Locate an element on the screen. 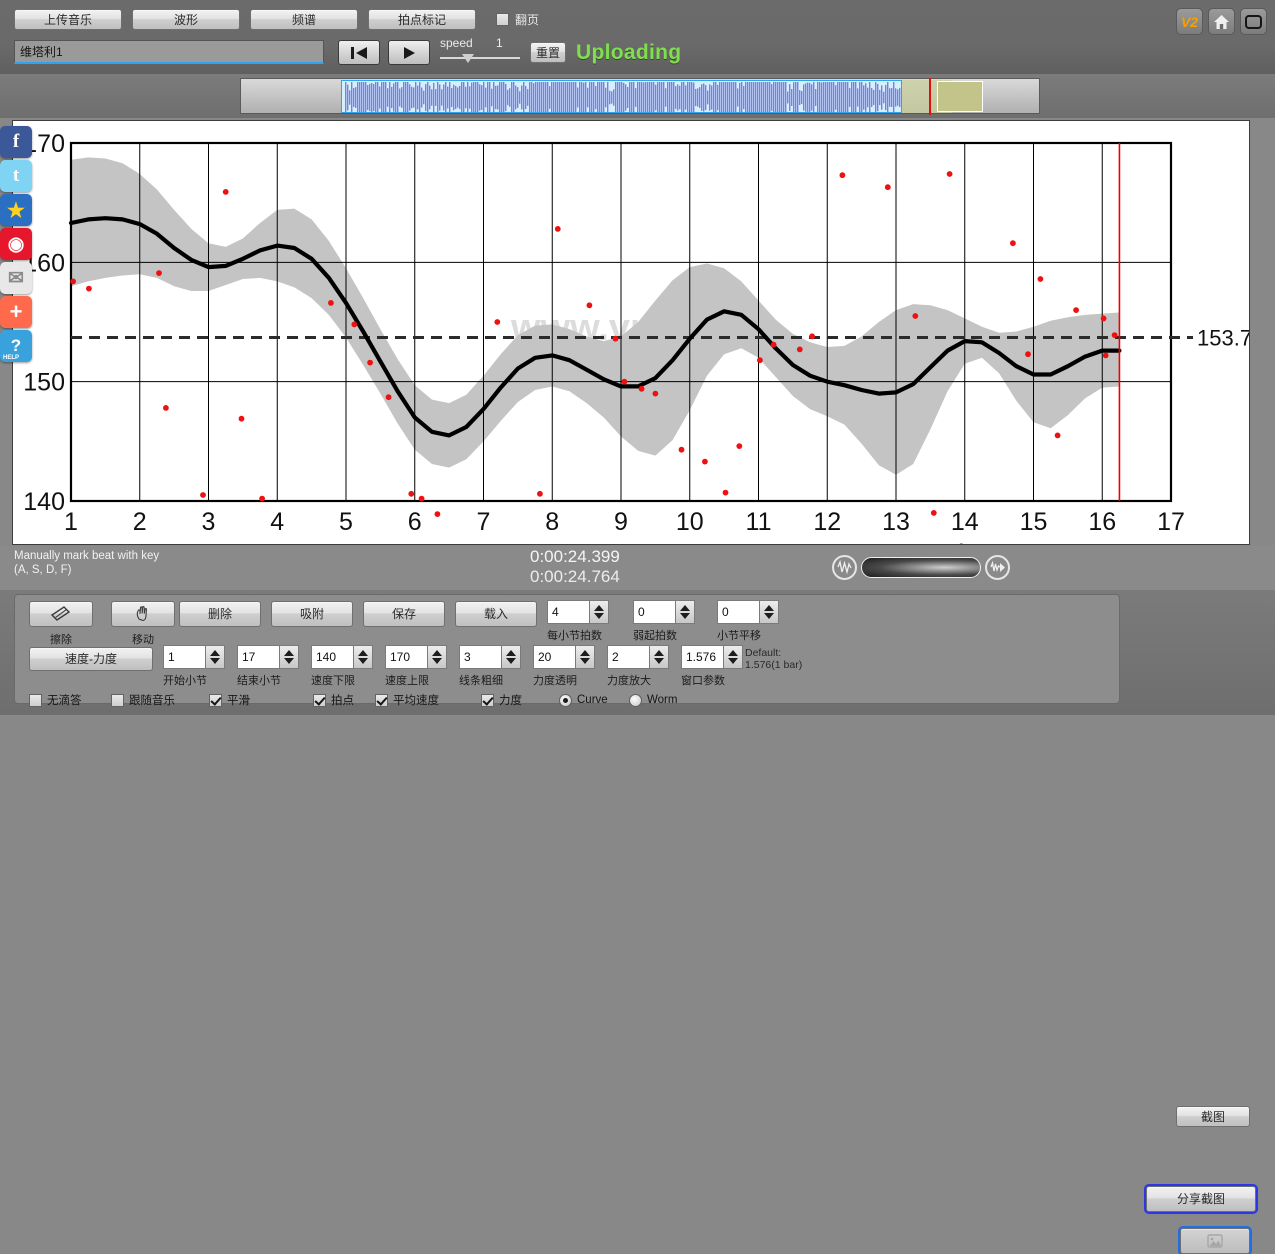  velocity-scale-stepper is located at coordinates (659, 657).